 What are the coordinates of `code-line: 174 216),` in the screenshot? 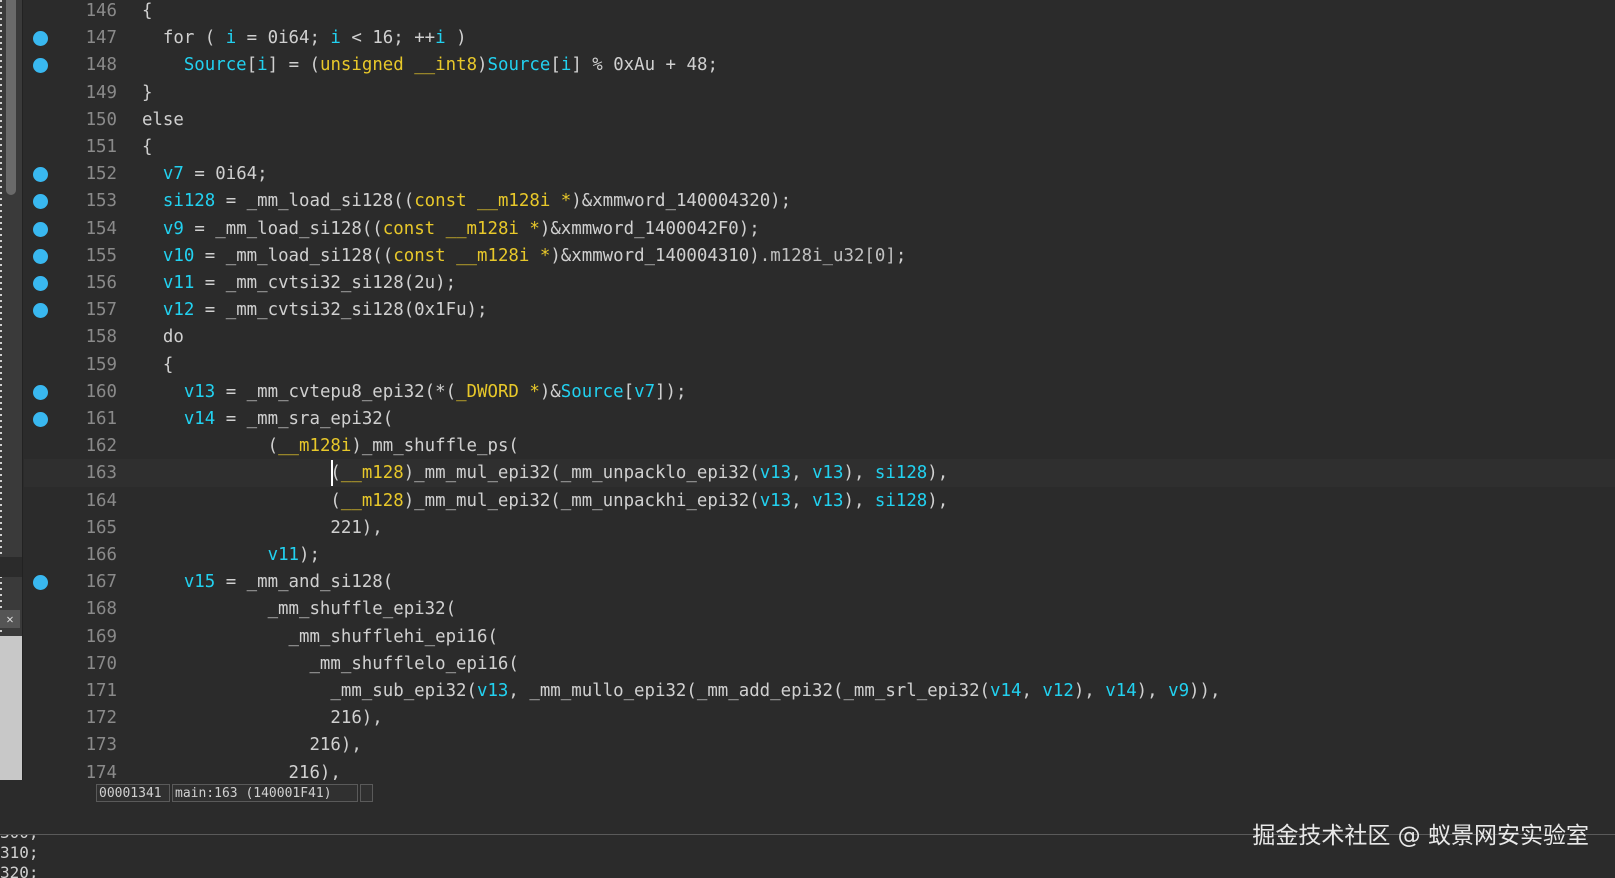 It's located at (819, 769).